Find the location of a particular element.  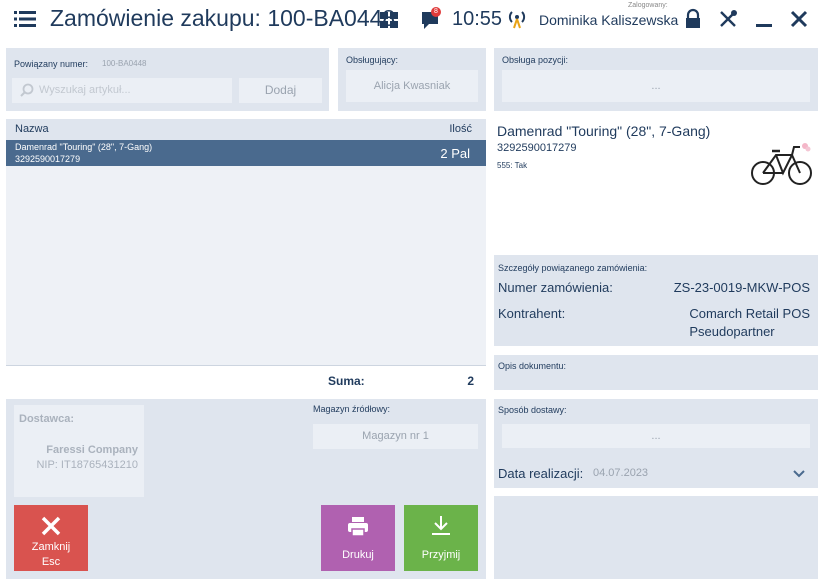

date-label: Data realizacji: is located at coordinates (541, 473).